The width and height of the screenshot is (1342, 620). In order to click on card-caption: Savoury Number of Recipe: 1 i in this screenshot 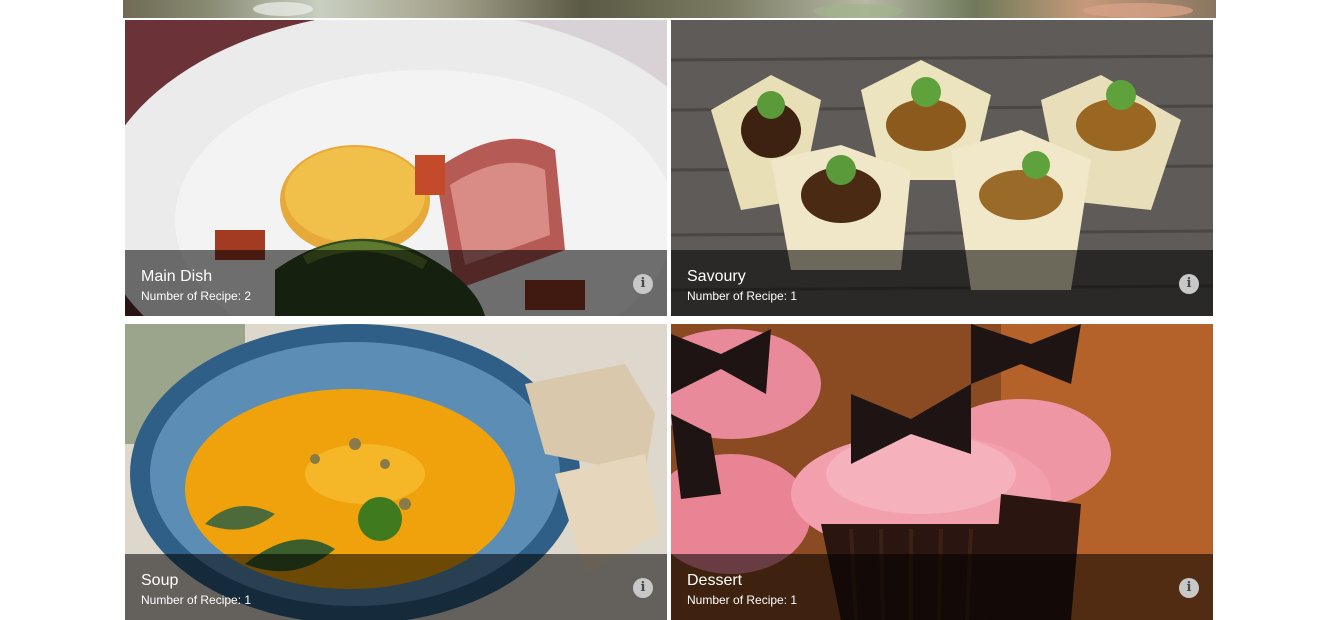, I will do `click(942, 283)`.